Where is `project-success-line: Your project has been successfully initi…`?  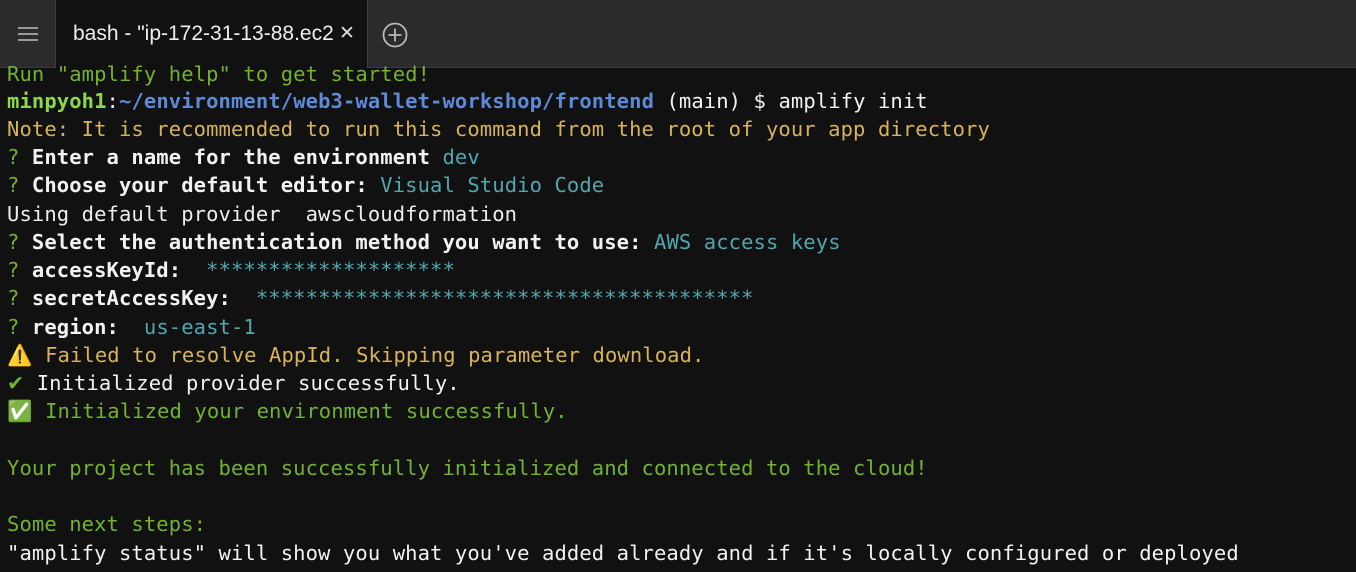 project-success-line: Your project has been successfully initi… is located at coordinates (467, 468).